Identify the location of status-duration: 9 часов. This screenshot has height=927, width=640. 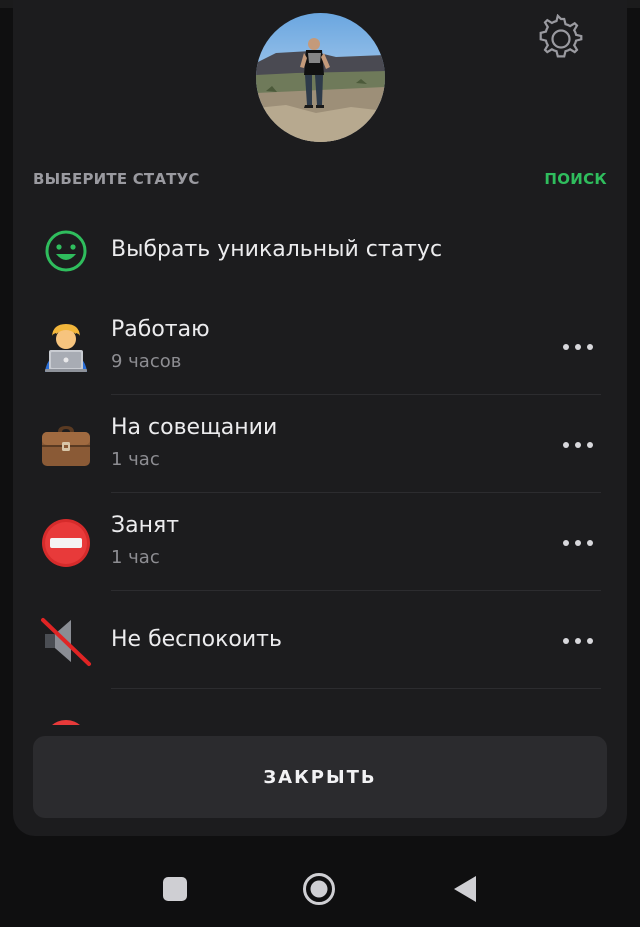
(146, 361).